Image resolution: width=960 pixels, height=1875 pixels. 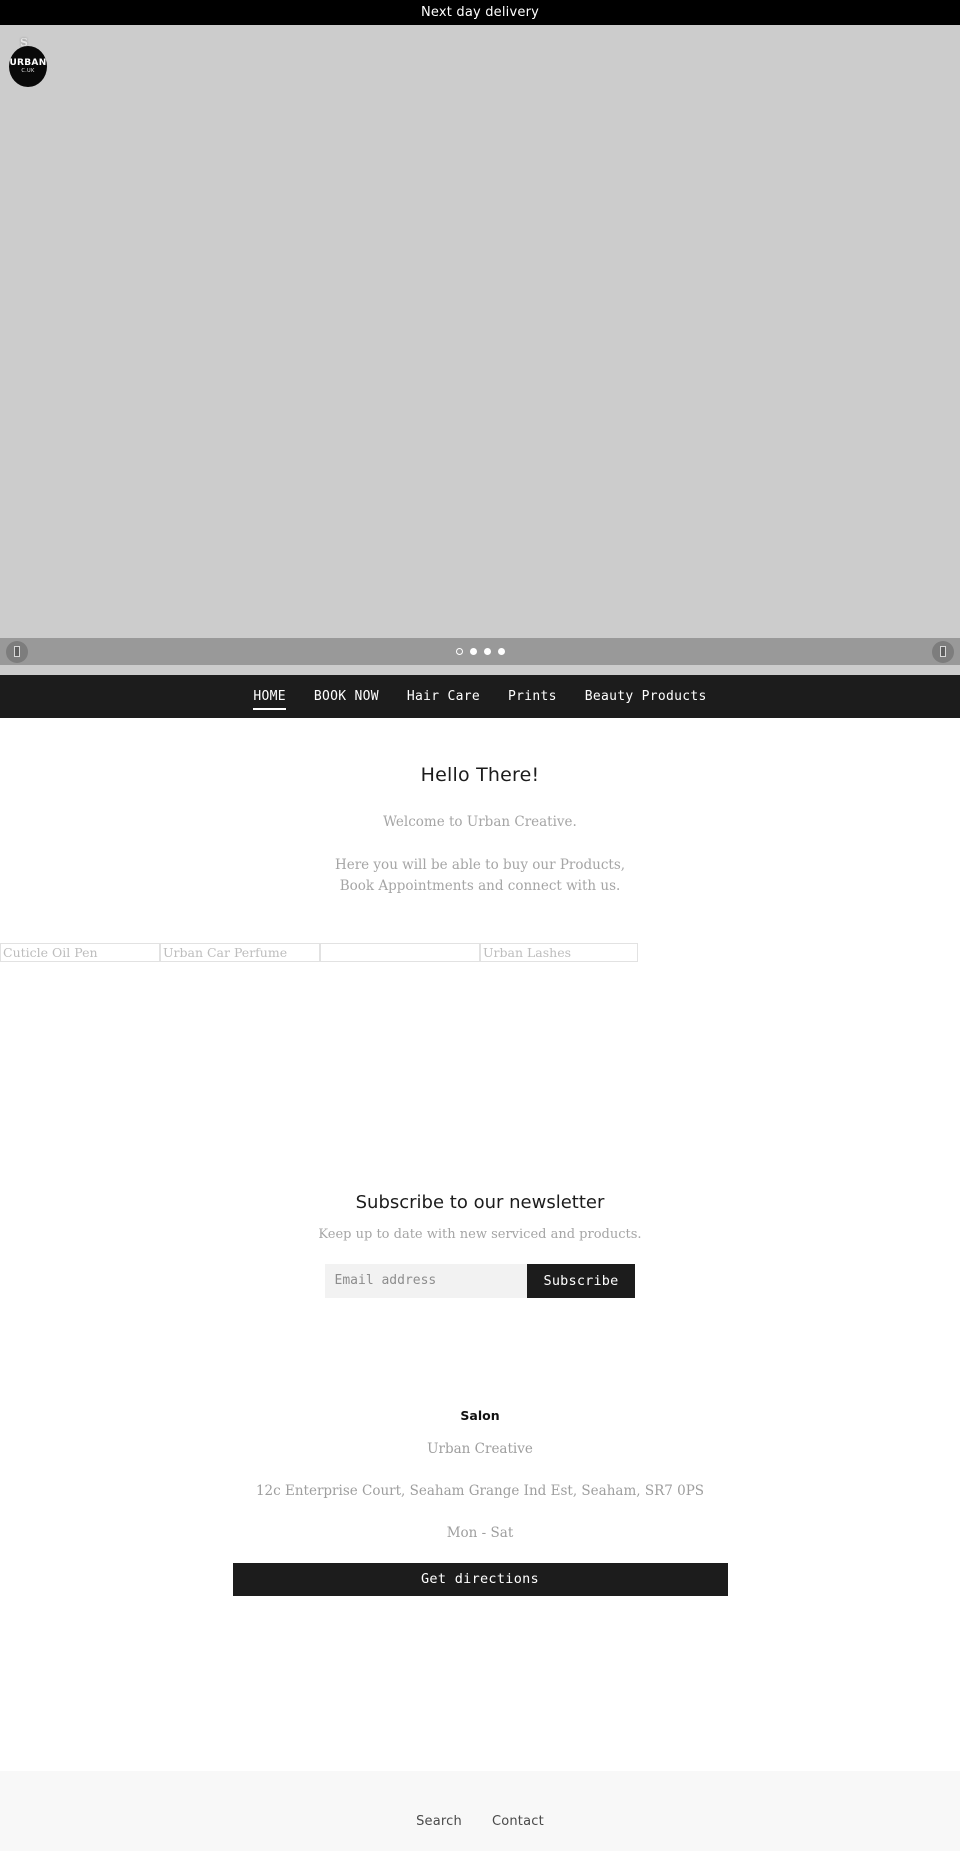 I want to click on product-card-1: Cuticle Oil Pen, so click(x=80, y=952).